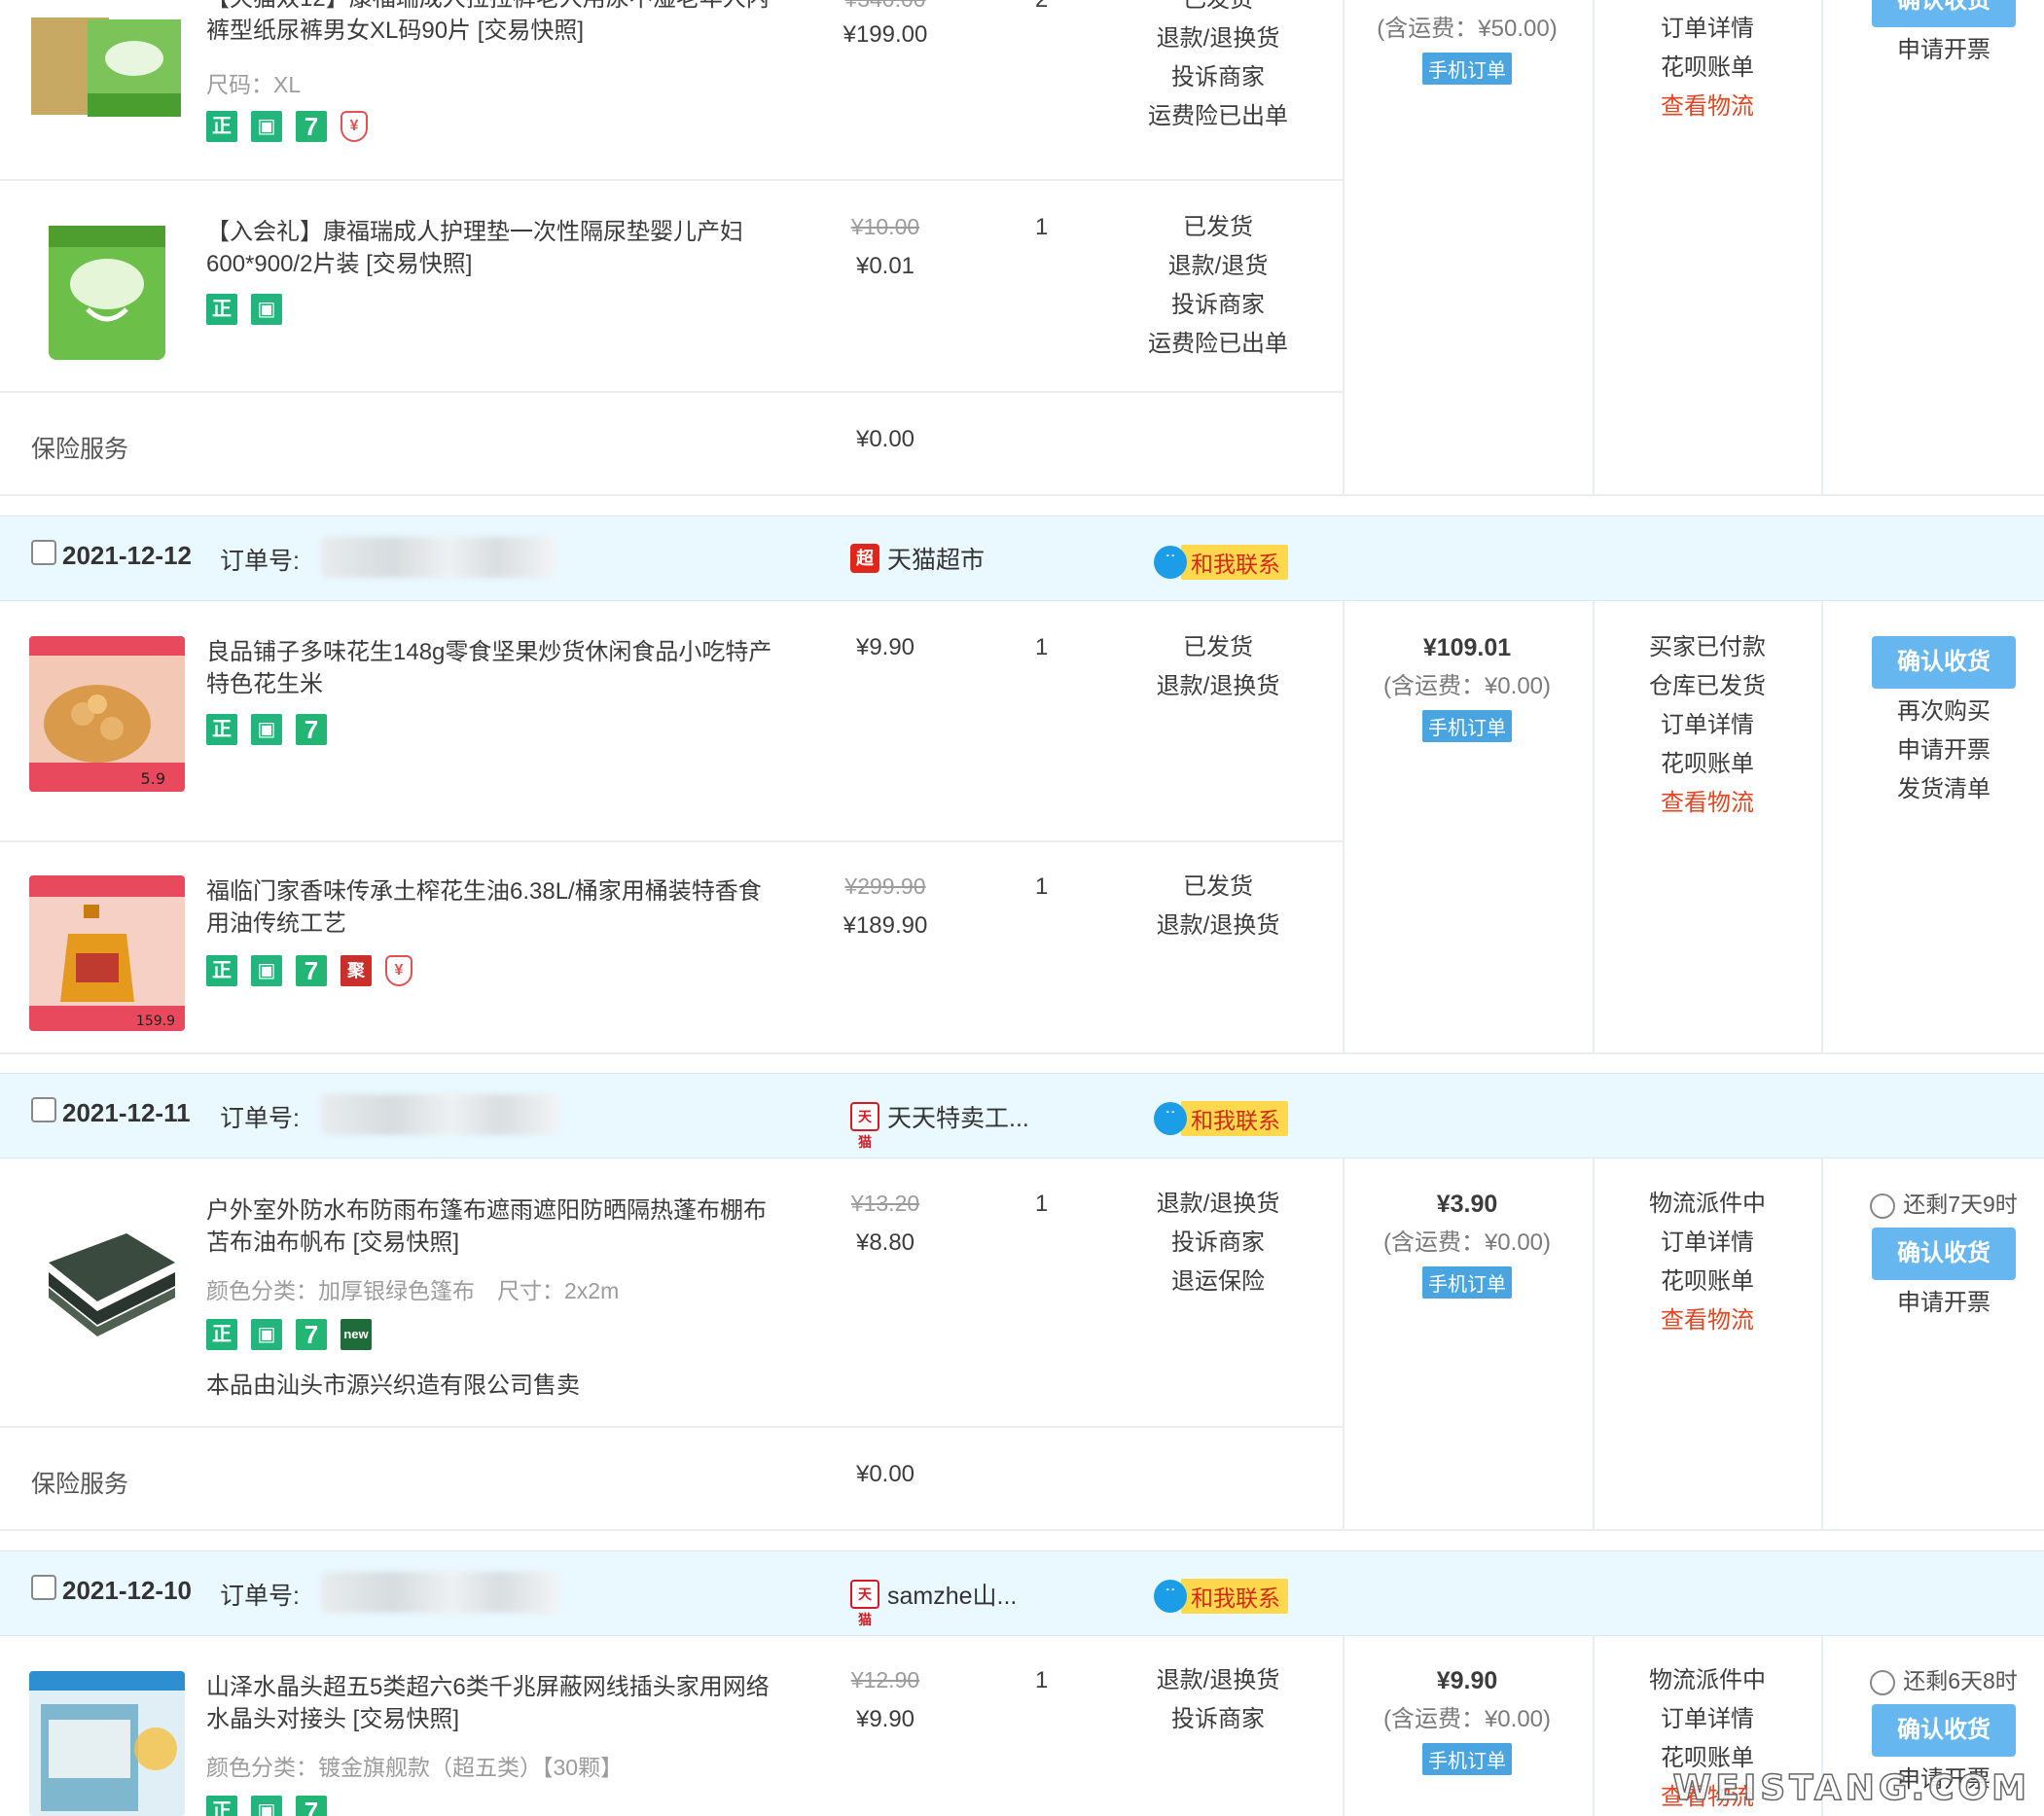  I want to click on order-status: 物流派件中 订单详情 花呗账单 查看物流, so click(1707, 1262).